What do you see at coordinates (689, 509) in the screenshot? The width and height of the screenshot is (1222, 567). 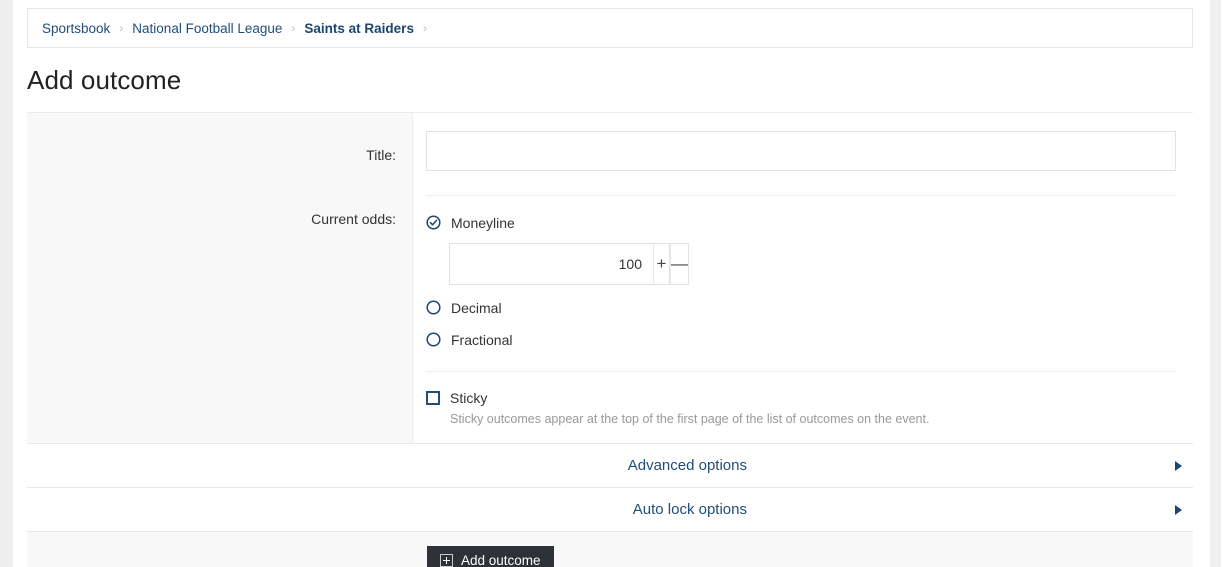 I see `accordion-label-auto-lock-options: Auto lock options` at bounding box center [689, 509].